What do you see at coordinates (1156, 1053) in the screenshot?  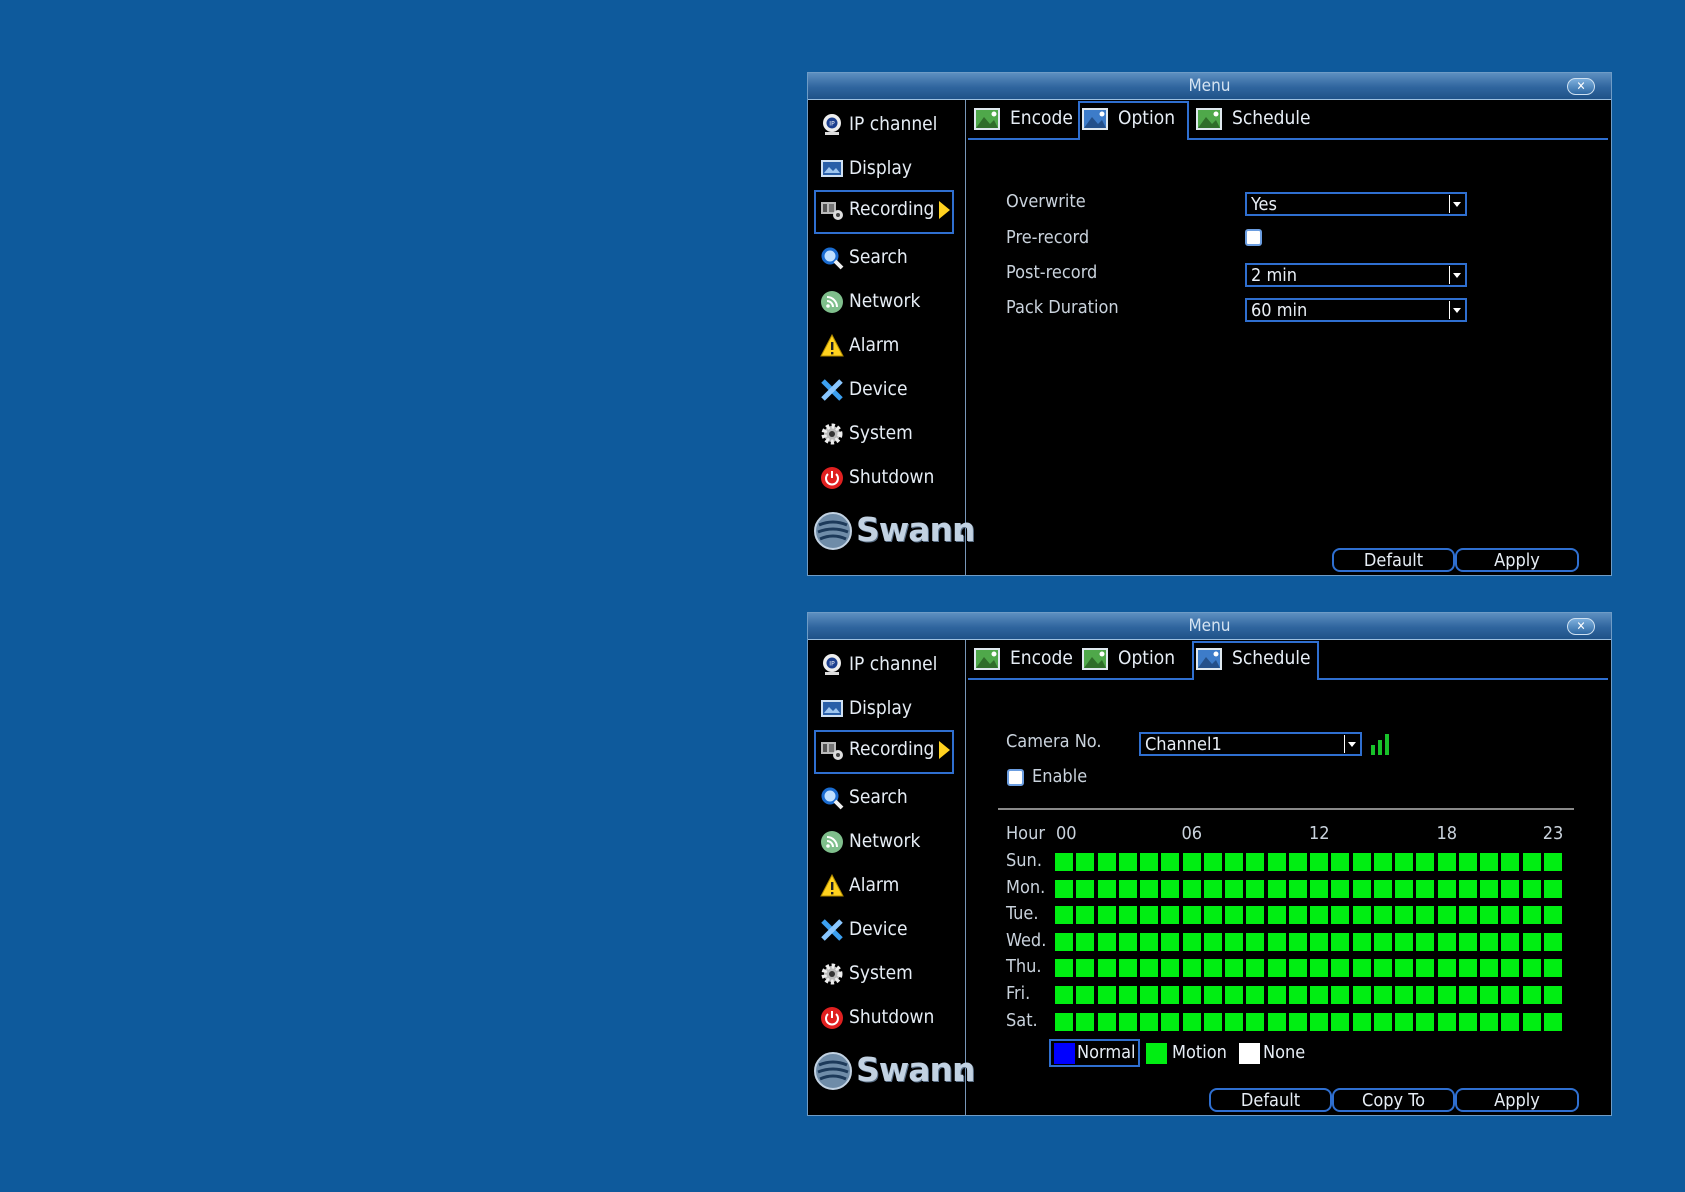 I see `legend-motion-swatch` at bounding box center [1156, 1053].